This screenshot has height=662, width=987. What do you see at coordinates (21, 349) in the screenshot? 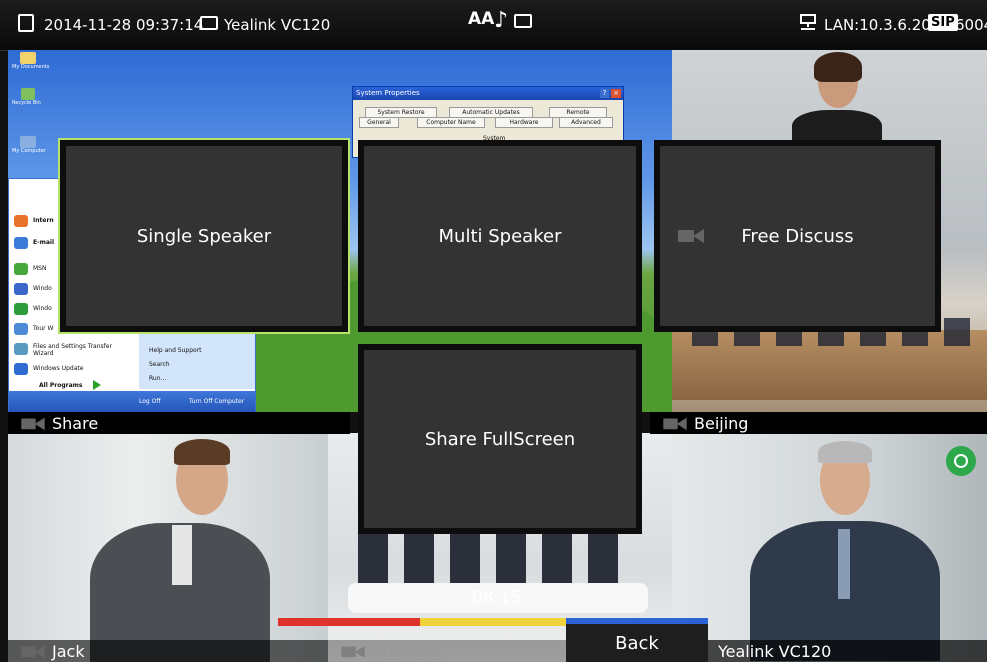
I see `transfer-icon` at bounding box center [21, 349].